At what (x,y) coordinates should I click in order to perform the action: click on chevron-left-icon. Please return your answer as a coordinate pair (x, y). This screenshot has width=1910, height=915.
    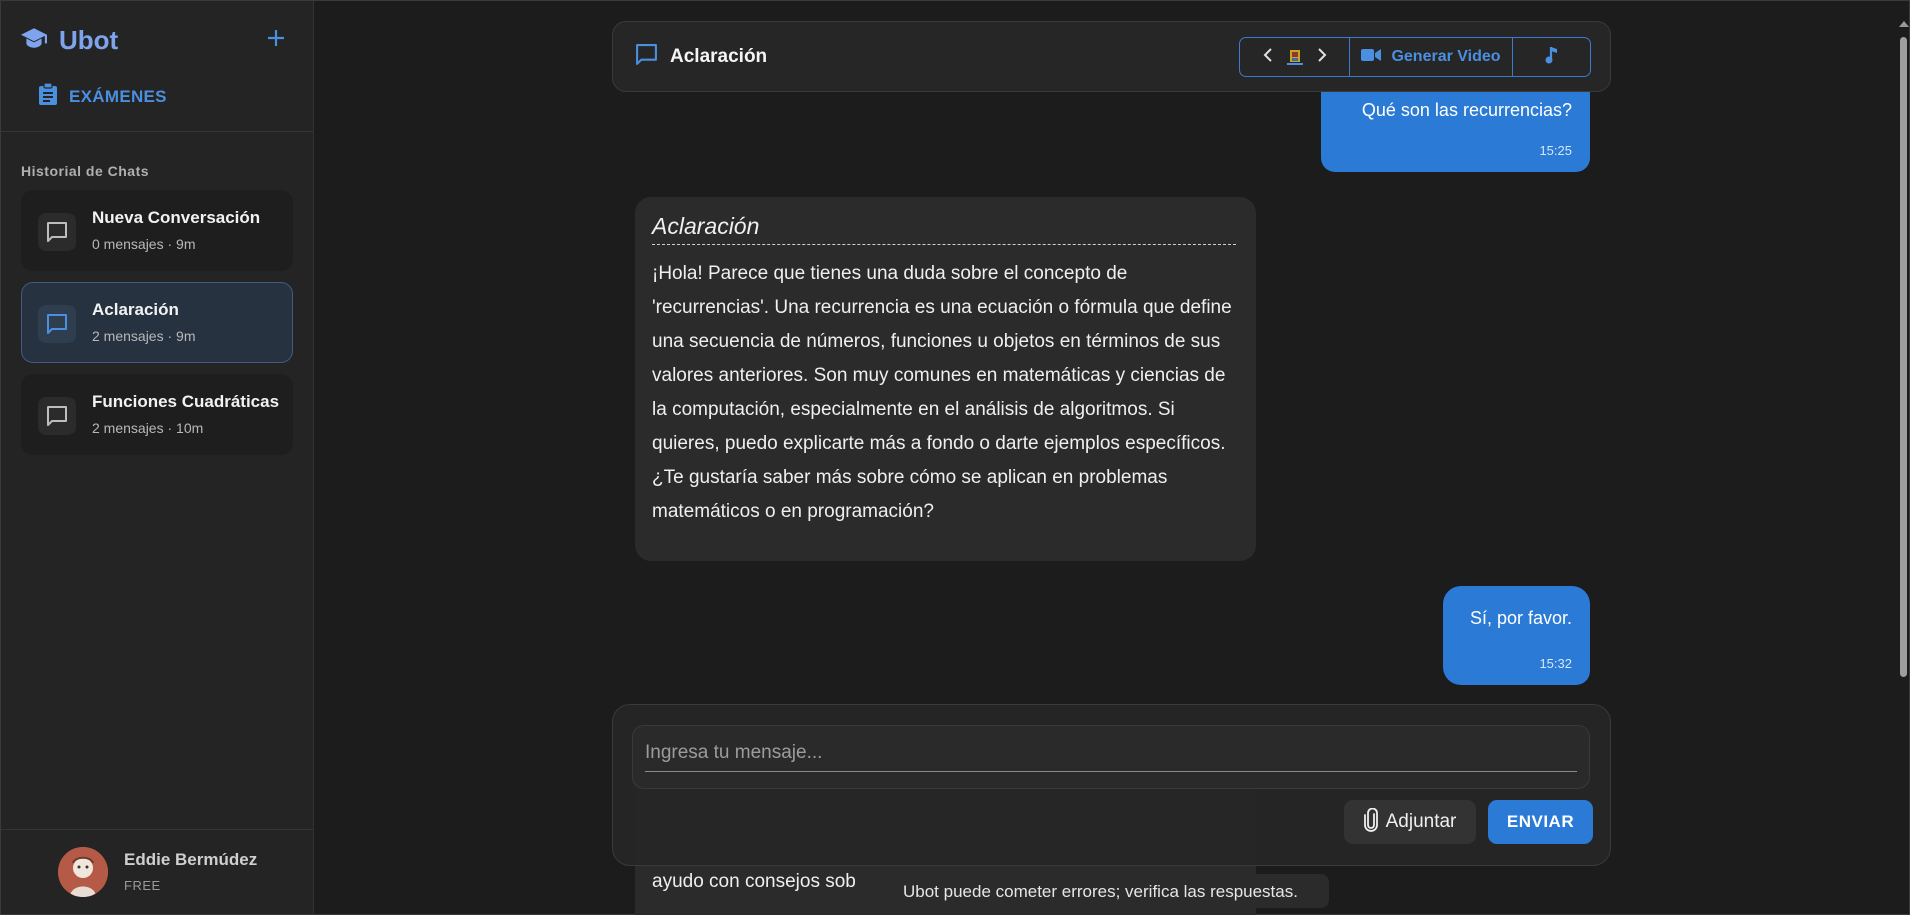
    Looking at the image, I should click on (1268, 57).